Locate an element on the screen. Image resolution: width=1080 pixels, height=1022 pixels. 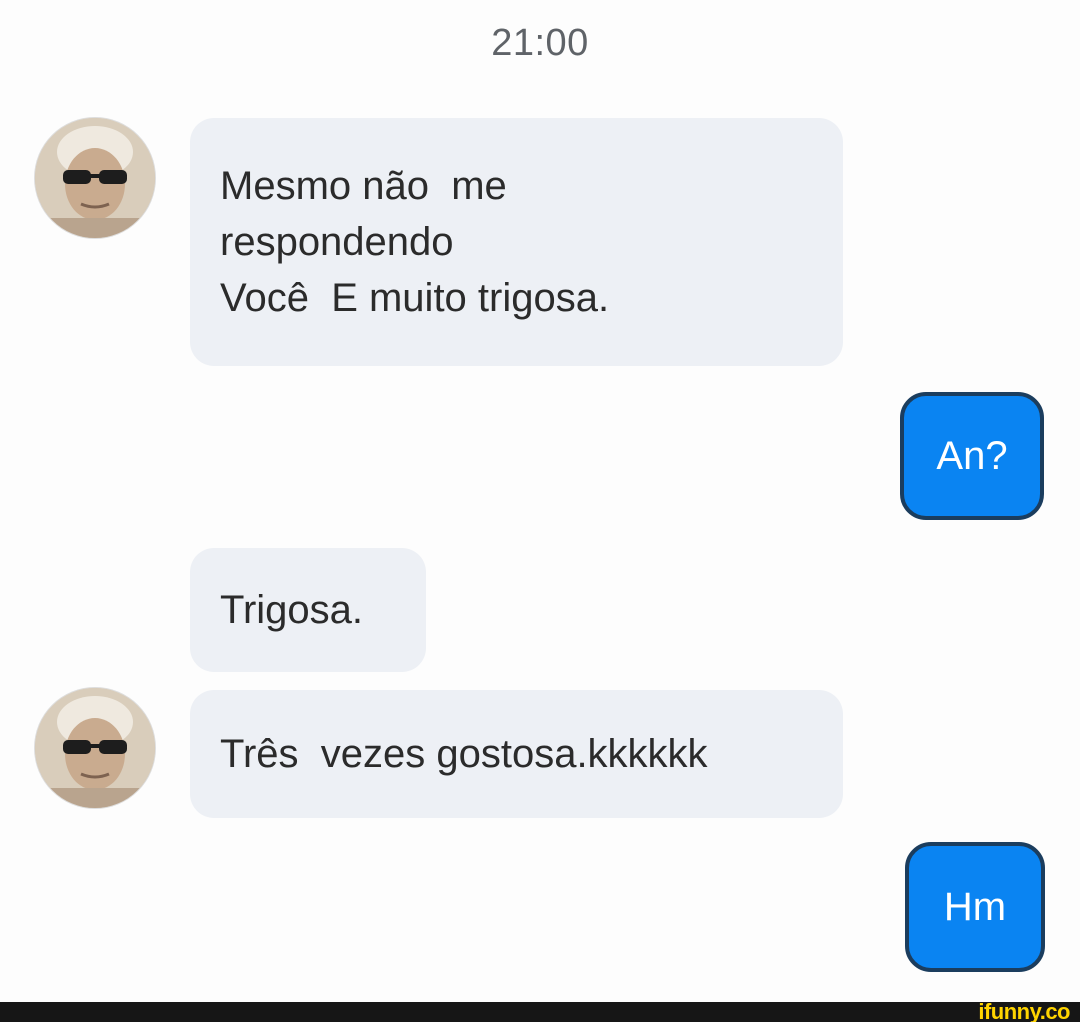
message-bubble-outgoing: Hm is located at coordinates (975, 907).